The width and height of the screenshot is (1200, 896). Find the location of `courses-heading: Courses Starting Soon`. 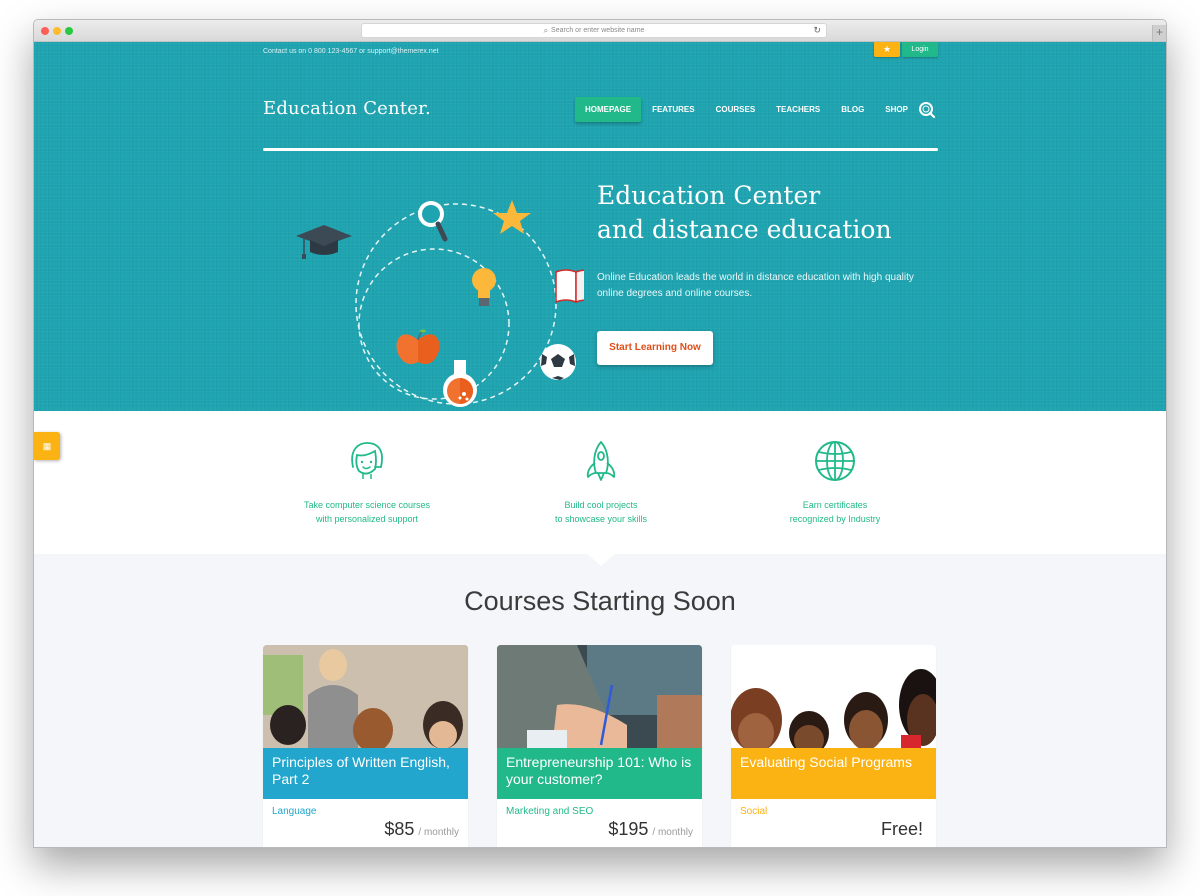

courses-heading: Courses Starting Soon is located at coordinates (600, 601).